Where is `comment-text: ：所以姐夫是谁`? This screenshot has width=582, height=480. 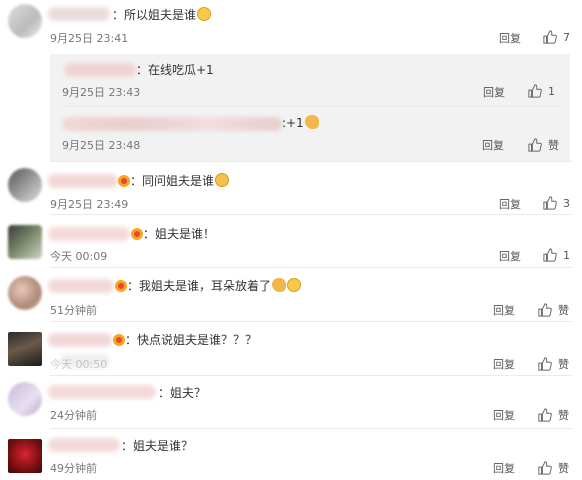 comment-text: ：所以姐夫是谁 is located at coordinates (162, 14).